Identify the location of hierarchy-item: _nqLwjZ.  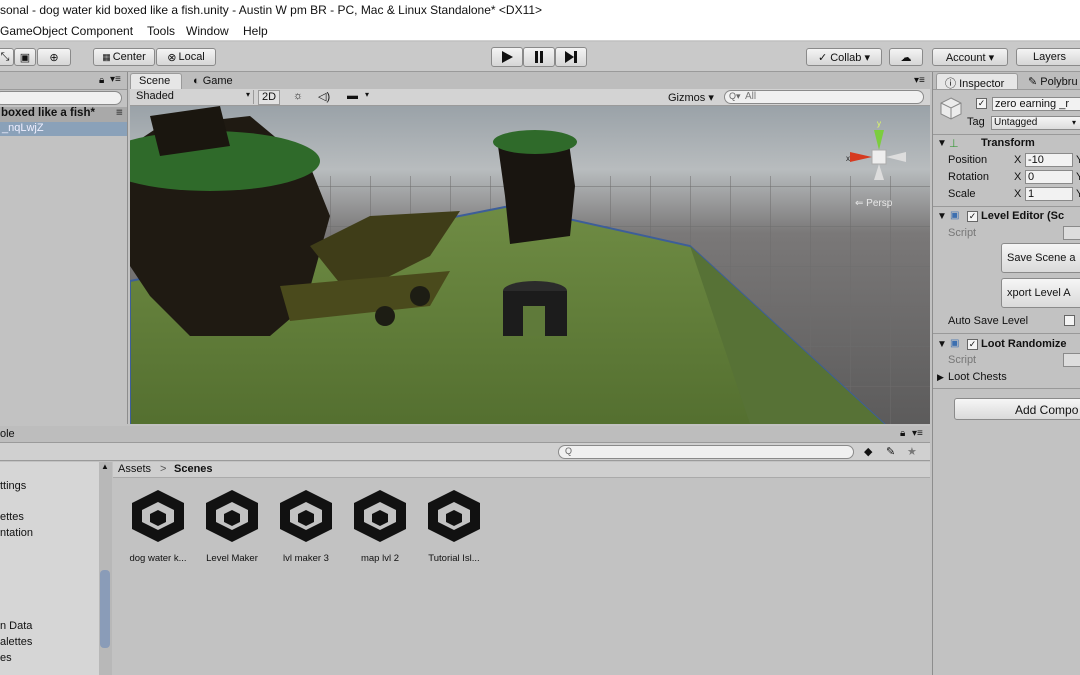
(63, 129).